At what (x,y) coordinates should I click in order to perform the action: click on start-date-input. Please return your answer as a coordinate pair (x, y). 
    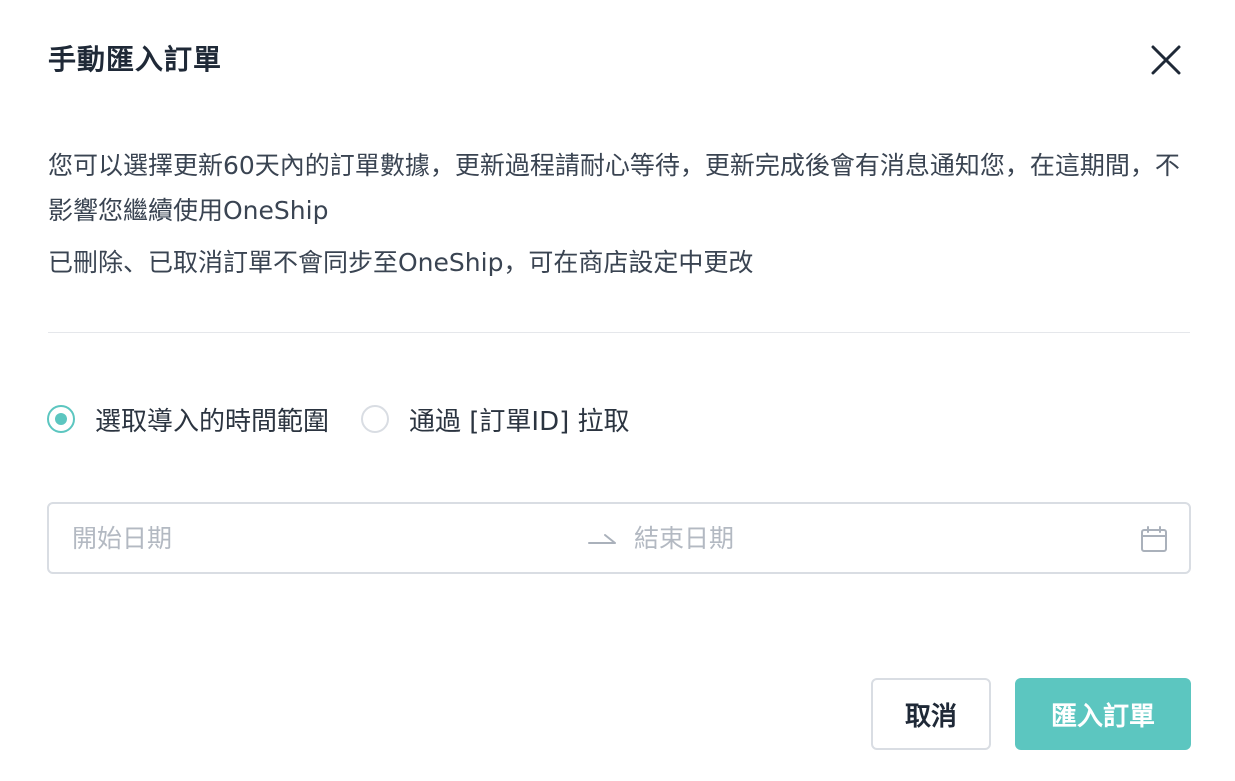
    Looking at the image, I should click on (312, 538).